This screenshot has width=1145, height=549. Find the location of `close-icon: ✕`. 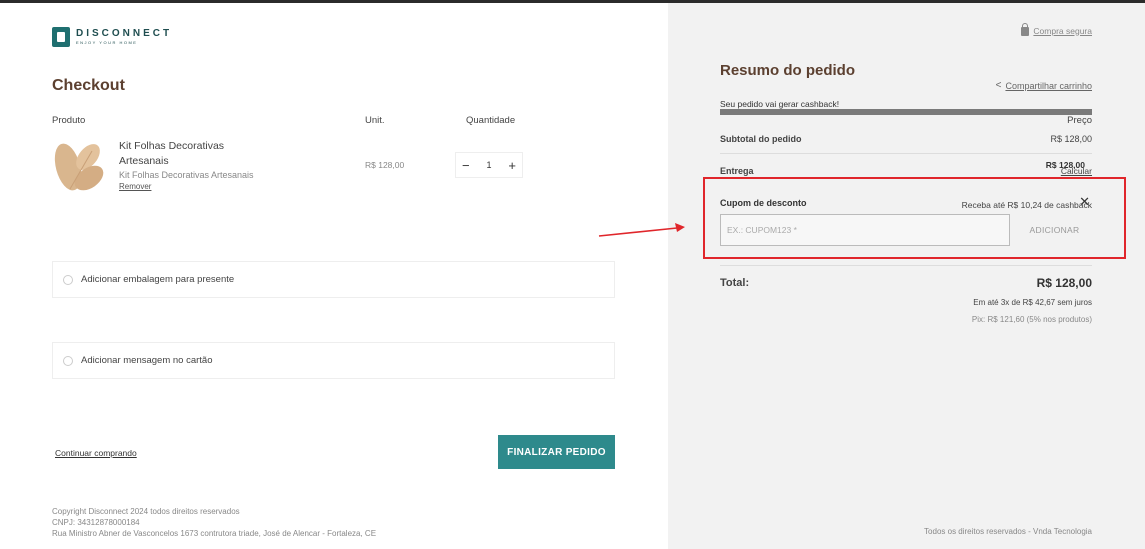

close-icon: ✕ is located at coordinates (1084, 202).